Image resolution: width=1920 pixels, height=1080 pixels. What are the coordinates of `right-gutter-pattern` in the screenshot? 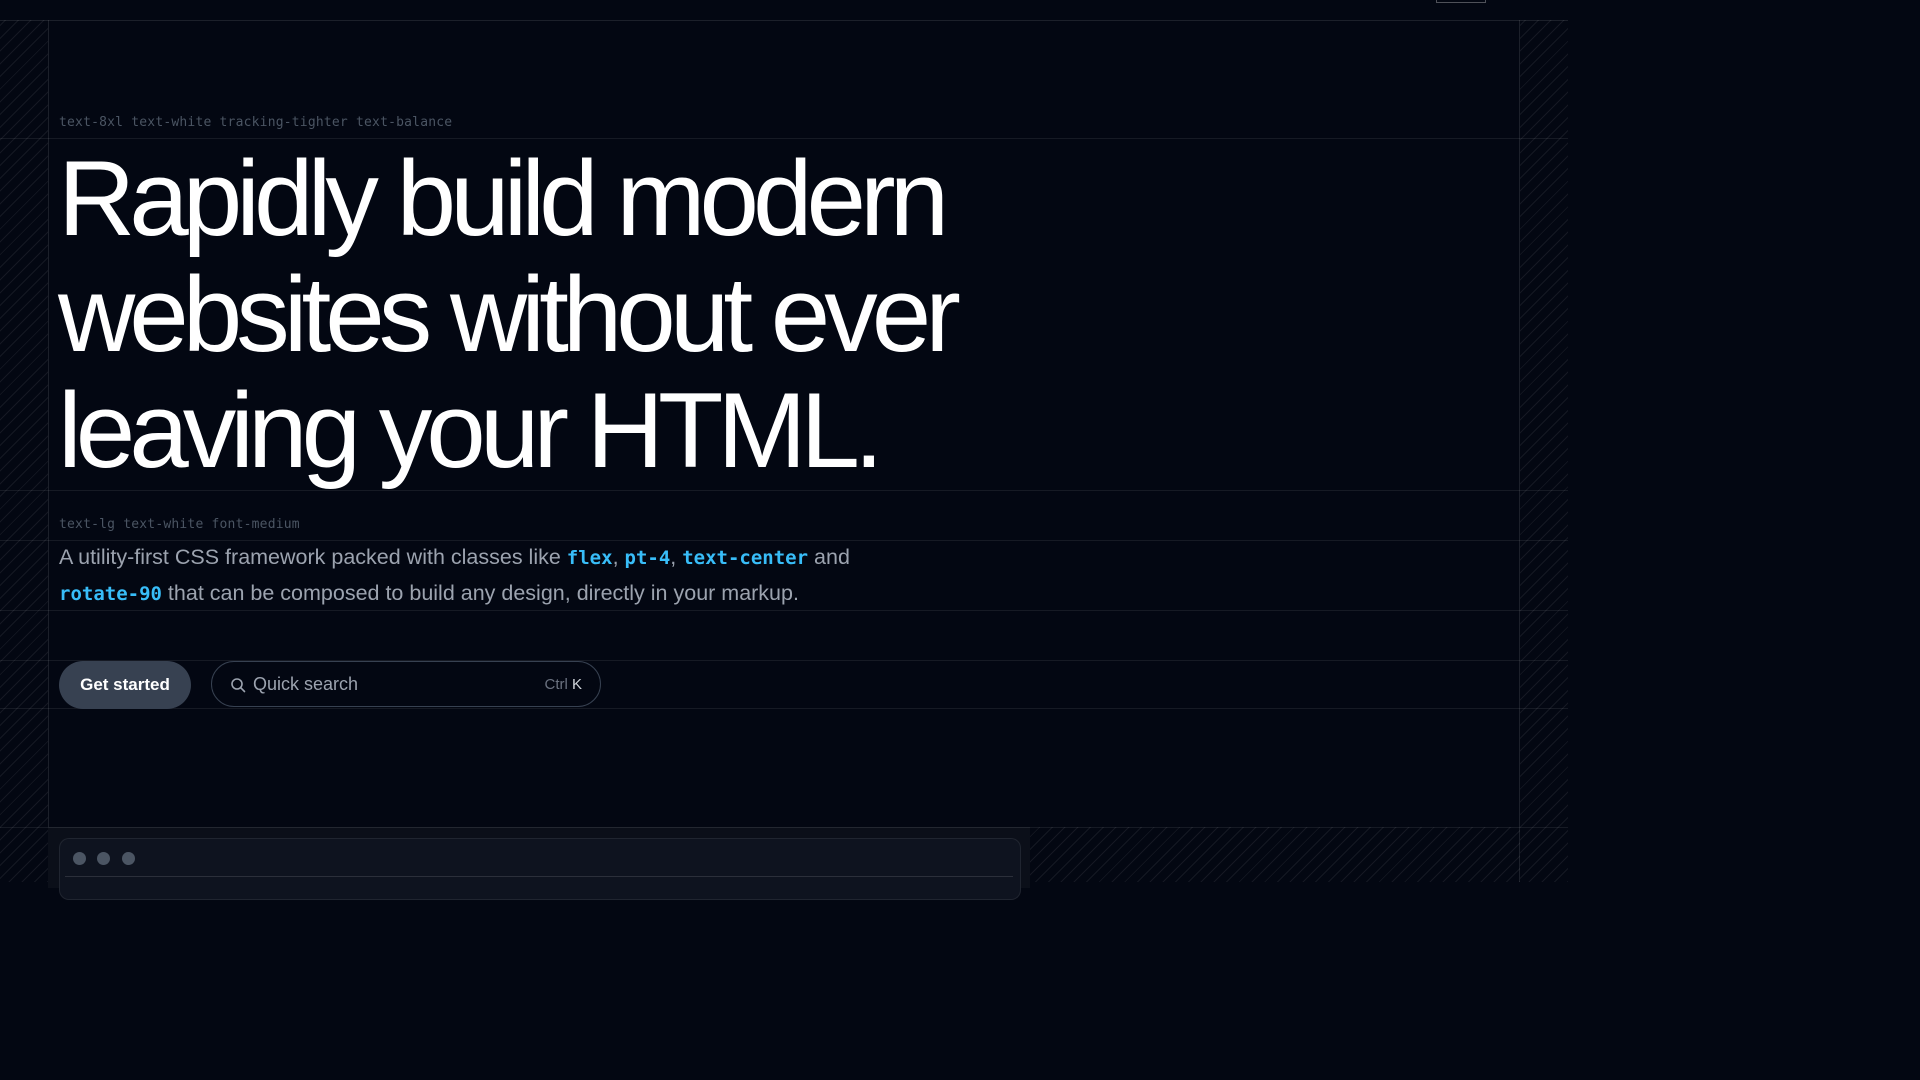 It's located at (1544, 451).